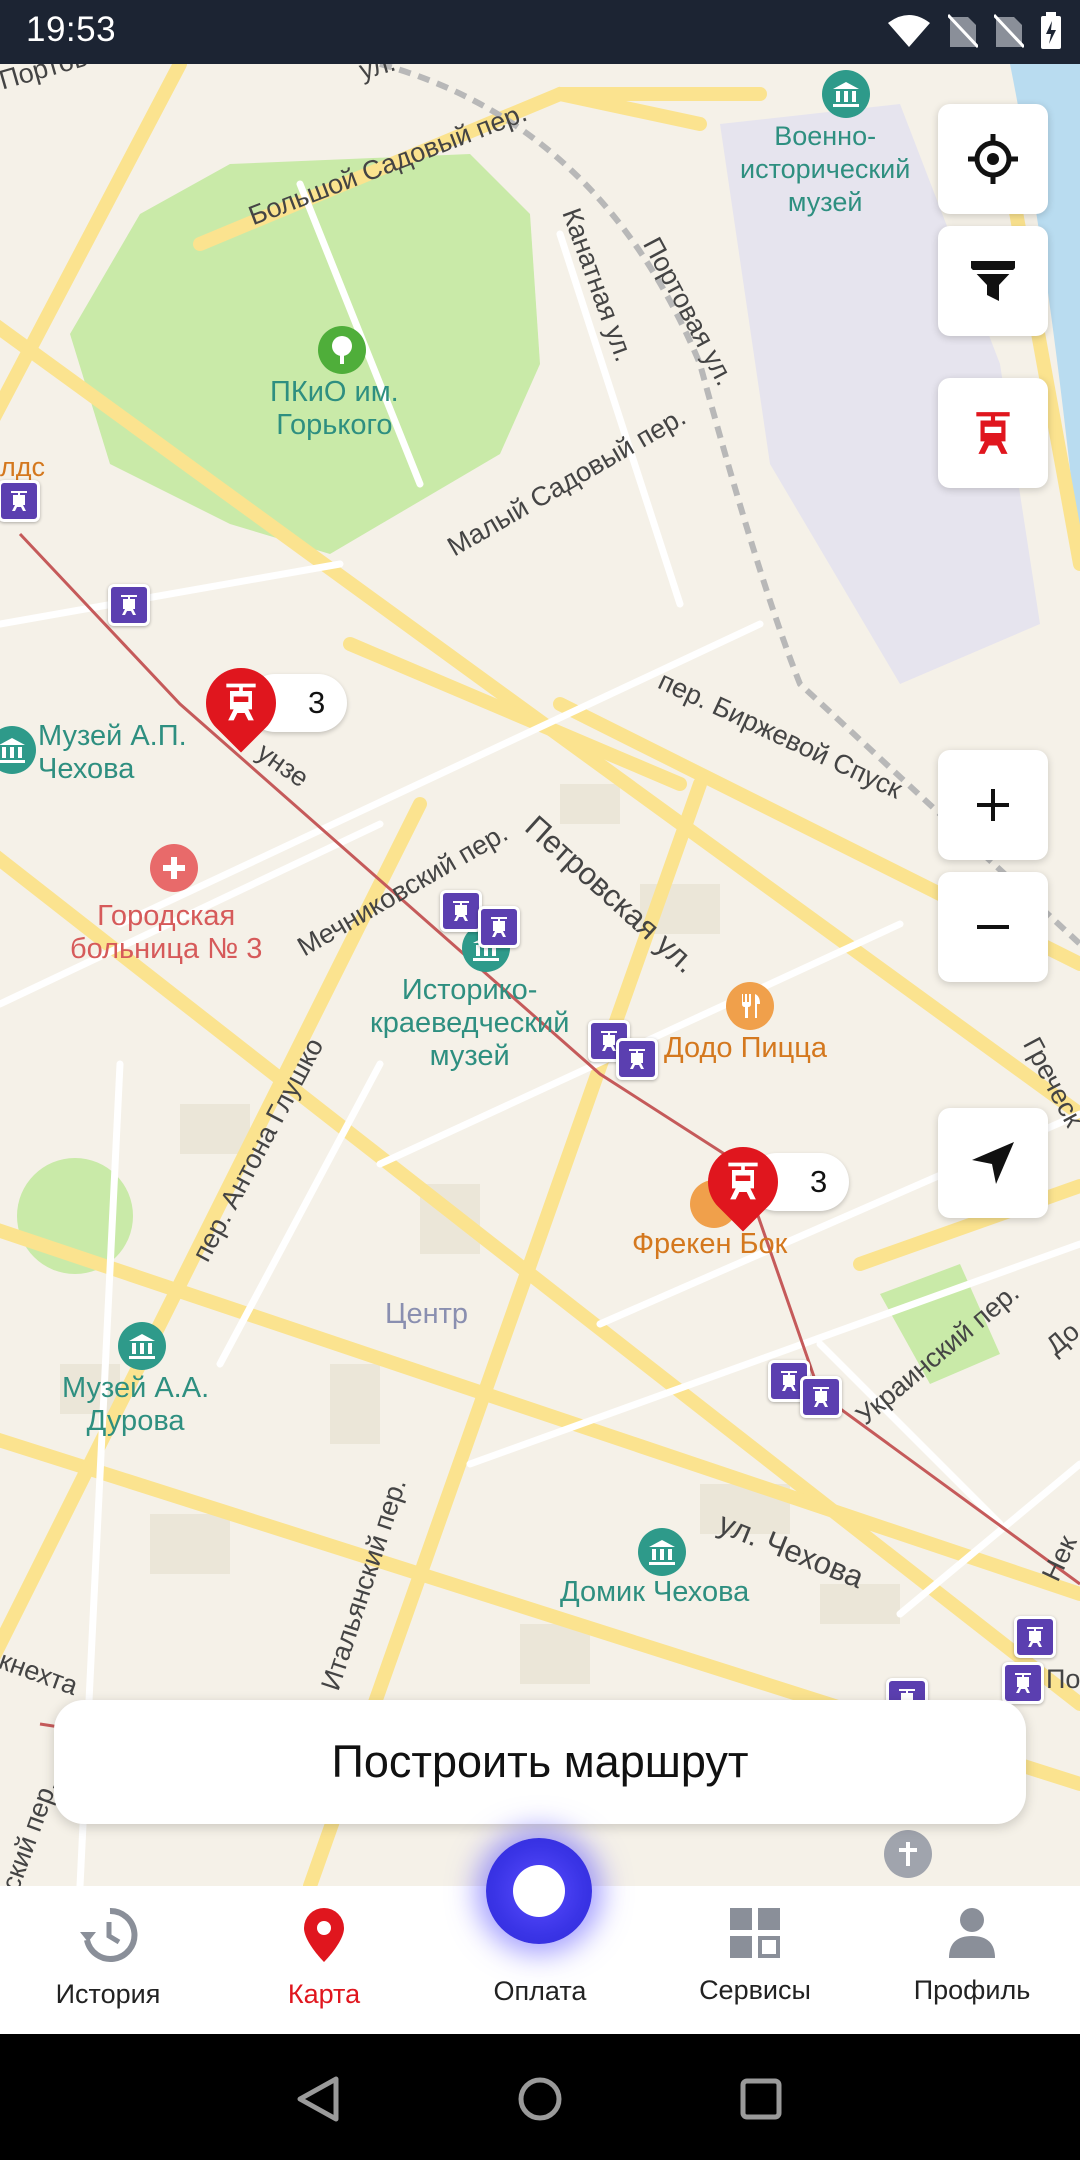  What do you see at coordinates (972, 1990) in the screenshot?
I see `nav-label-profile: Профиль` at bounding box center [972, 1990].